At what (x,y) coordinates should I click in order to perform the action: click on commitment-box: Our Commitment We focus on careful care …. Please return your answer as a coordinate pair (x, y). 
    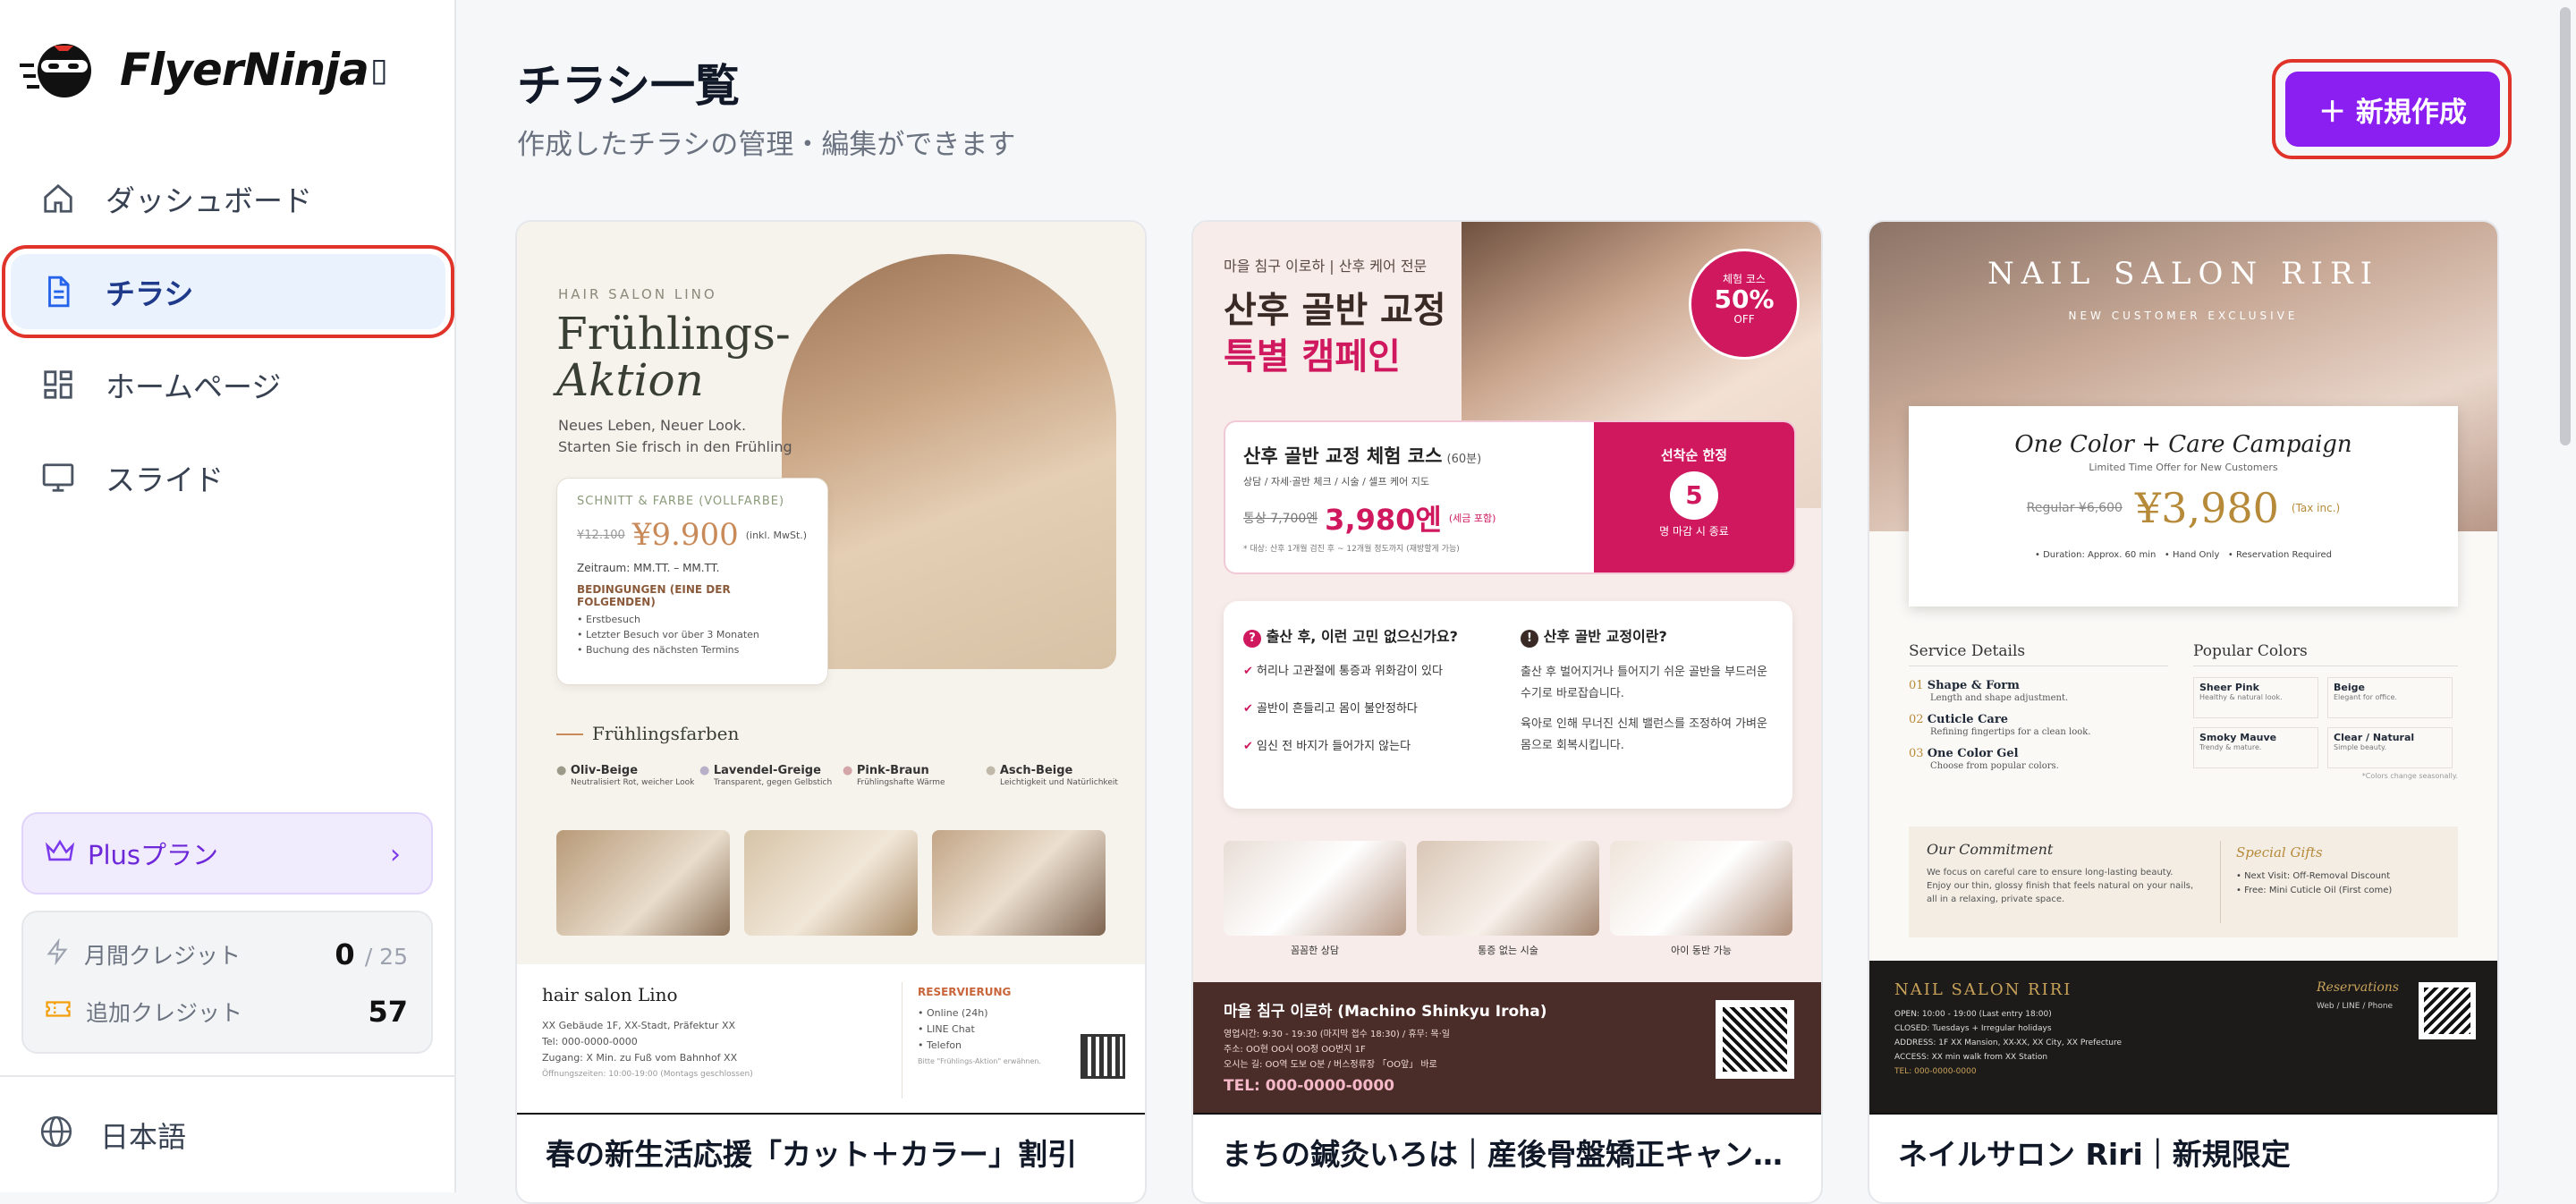
    Looking at the image, I should click on (2183, 882).